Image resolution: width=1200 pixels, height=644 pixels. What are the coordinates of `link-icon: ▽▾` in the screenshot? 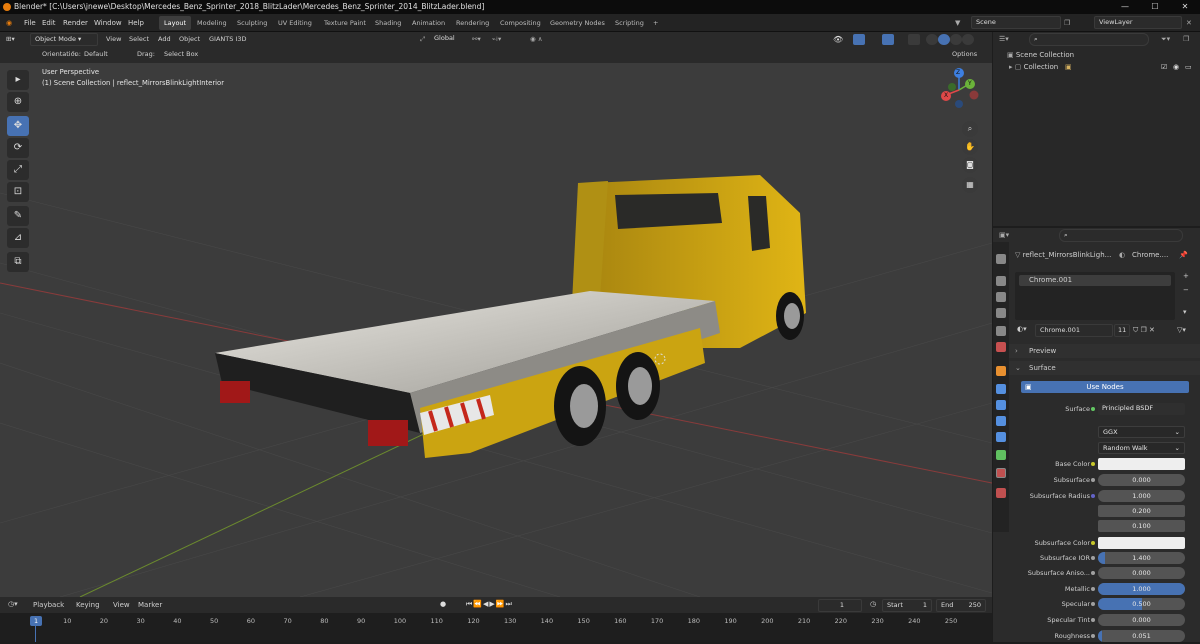 It's located at (1181, 330).